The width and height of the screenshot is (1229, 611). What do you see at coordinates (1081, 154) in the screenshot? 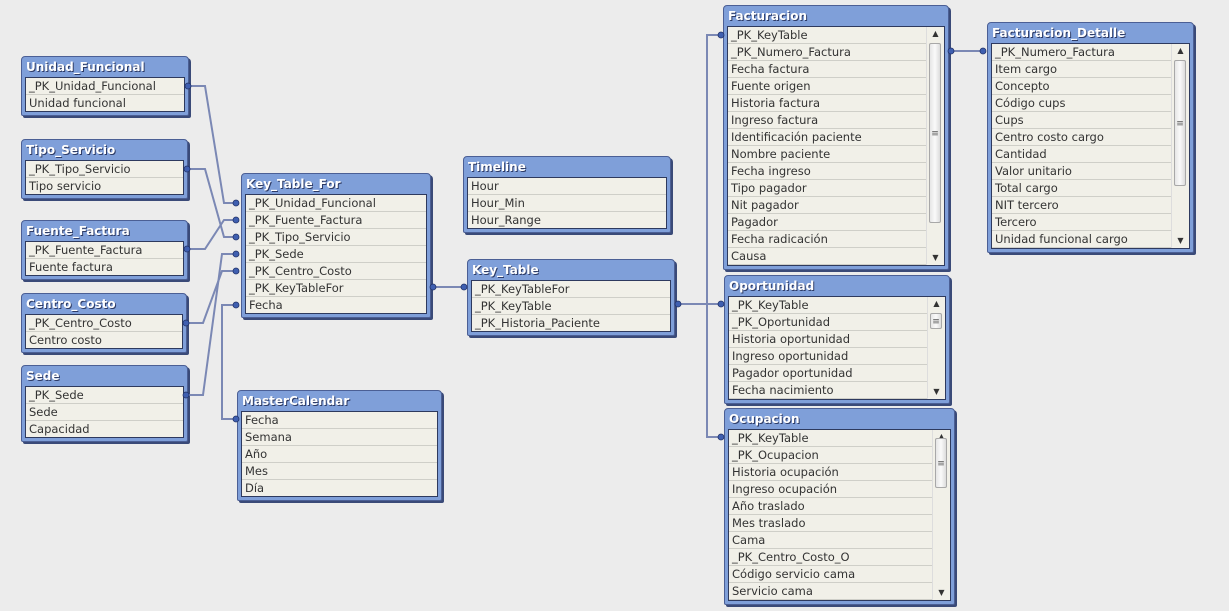
I see `field-row: Cantidad` at bounding box center [1081, 154].